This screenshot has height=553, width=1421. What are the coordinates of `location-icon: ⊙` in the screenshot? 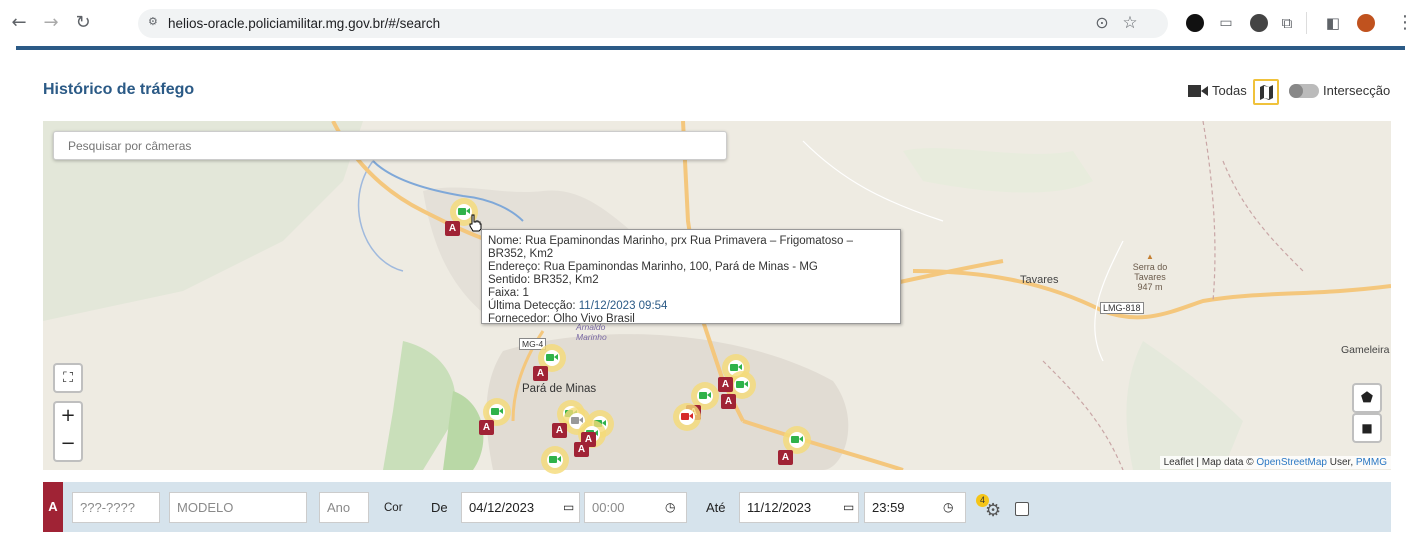 It's located at (1102, 23).